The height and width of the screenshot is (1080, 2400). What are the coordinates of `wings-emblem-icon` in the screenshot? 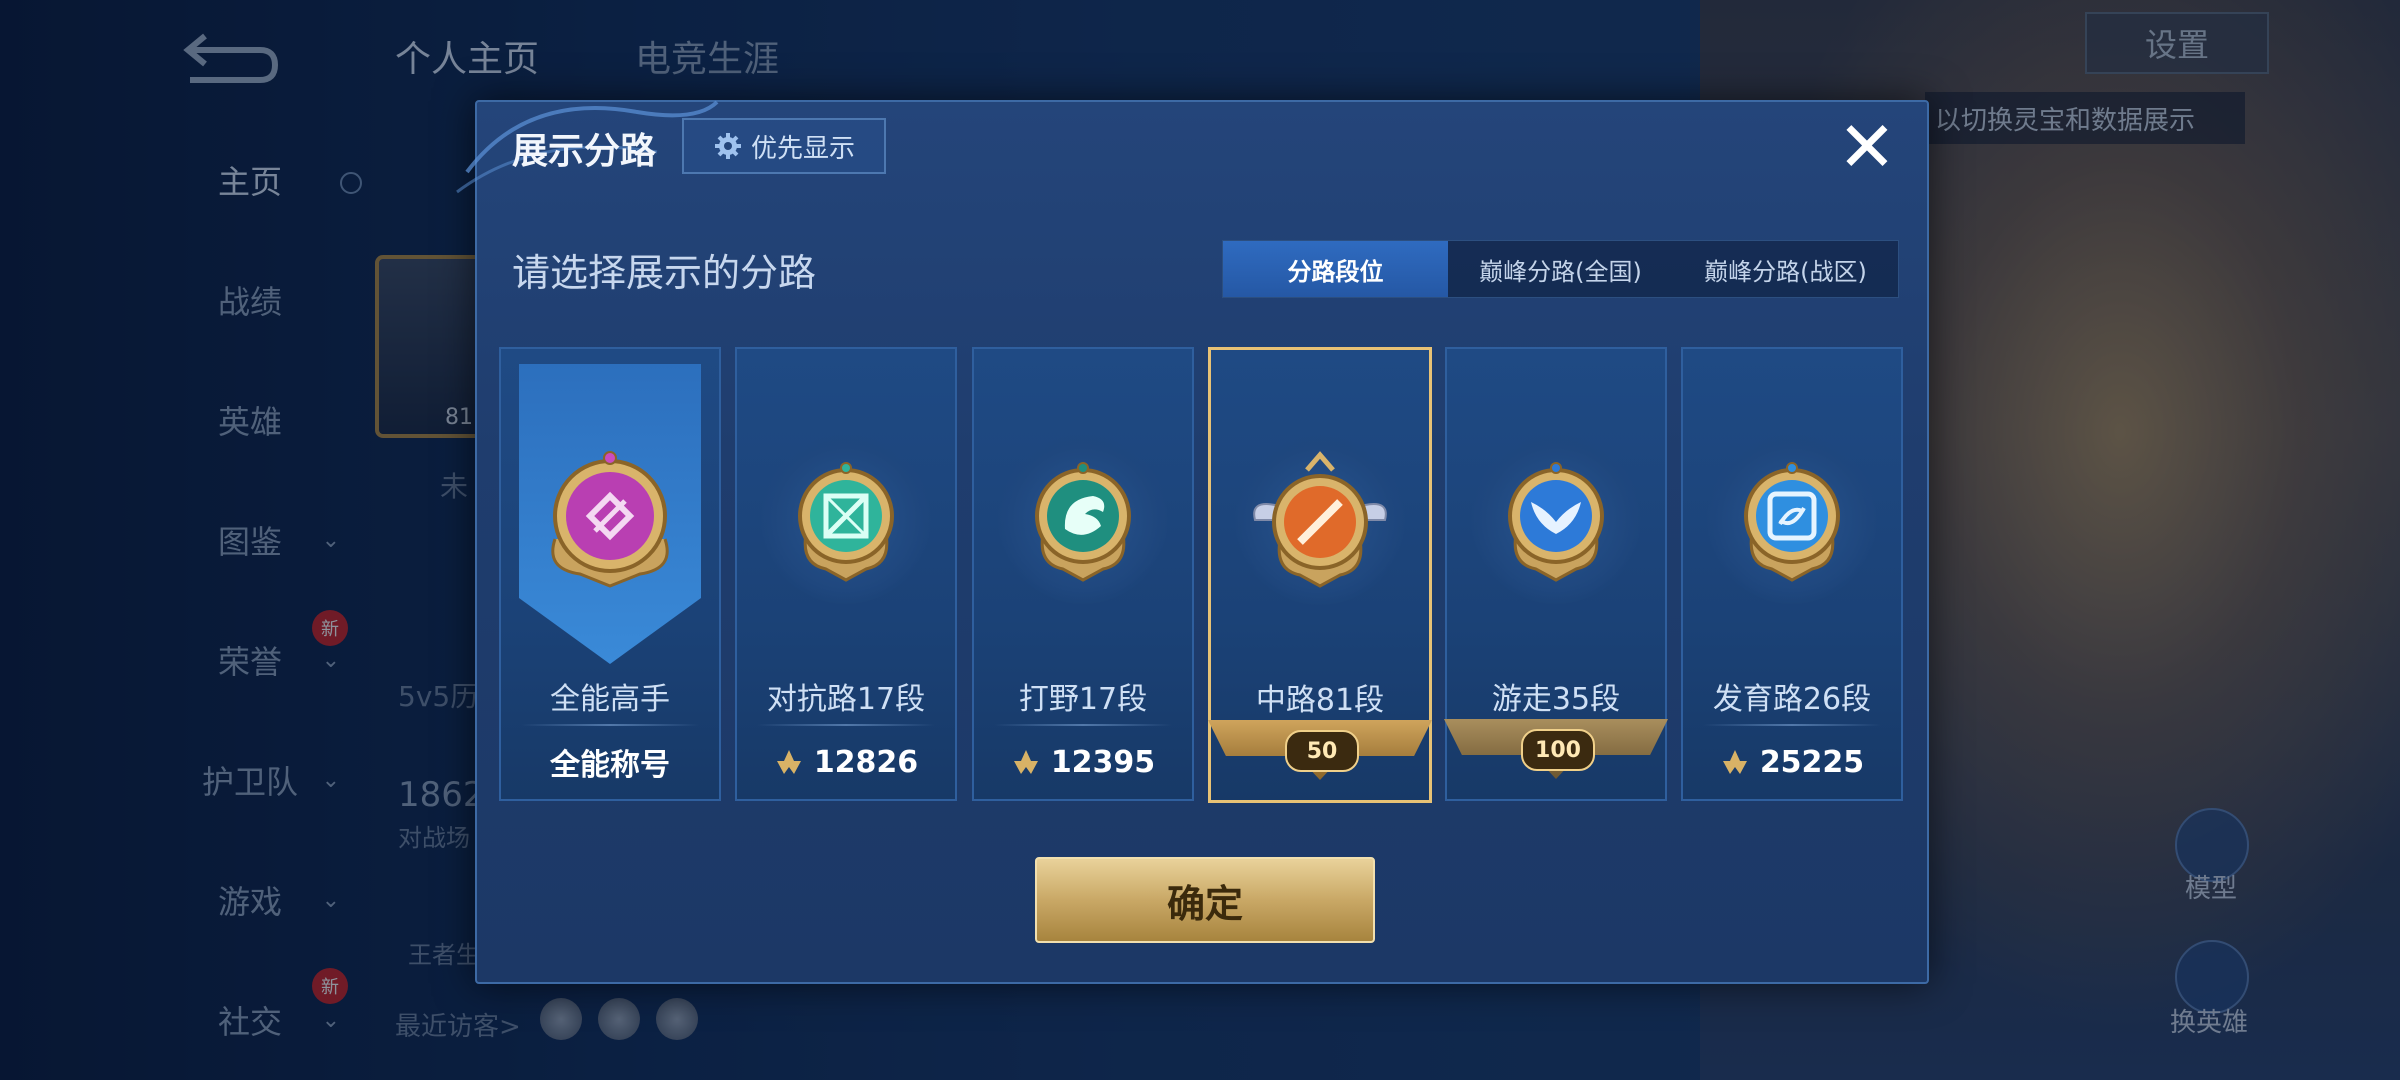 It's located at (1556, 522).